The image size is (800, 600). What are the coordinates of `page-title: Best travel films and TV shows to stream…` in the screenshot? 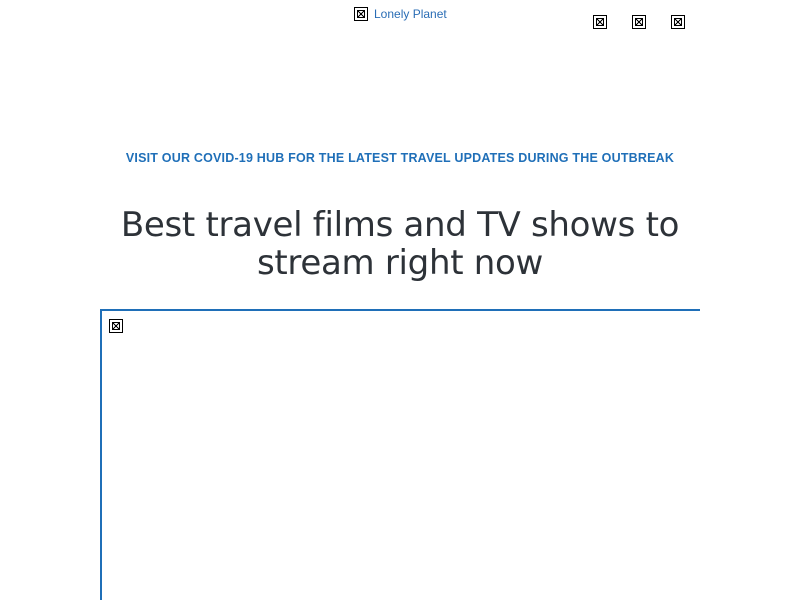 It's located at (400, 244).